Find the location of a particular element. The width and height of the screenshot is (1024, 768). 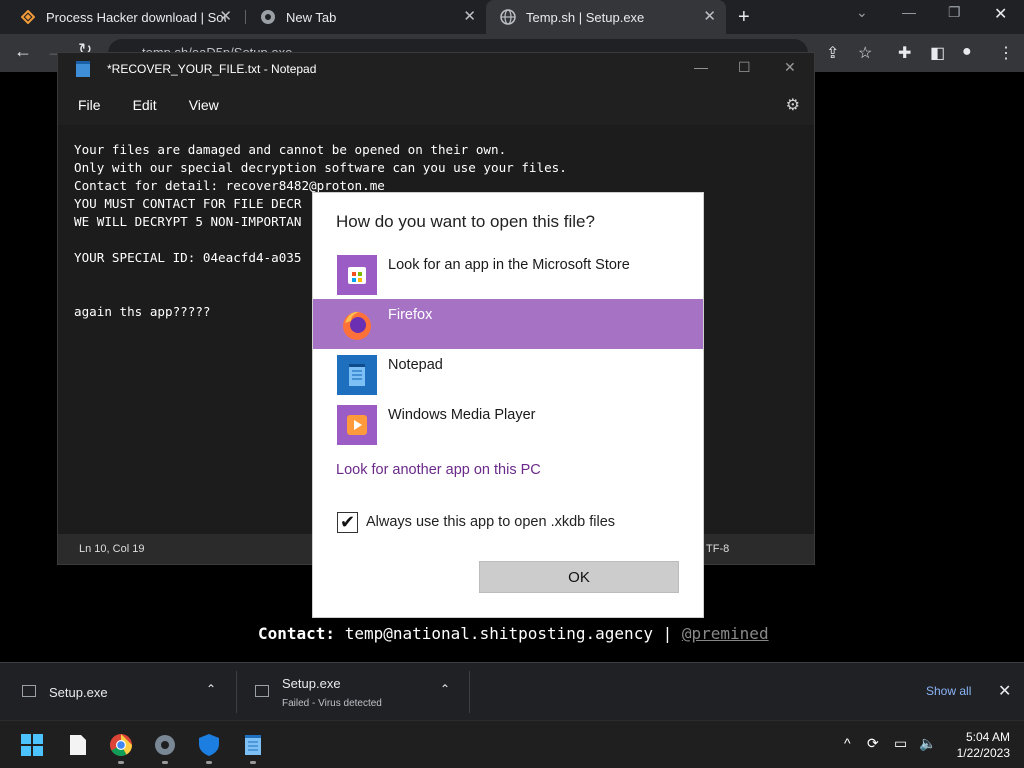

app-name: Firefox is located at coordinates (410, 315).